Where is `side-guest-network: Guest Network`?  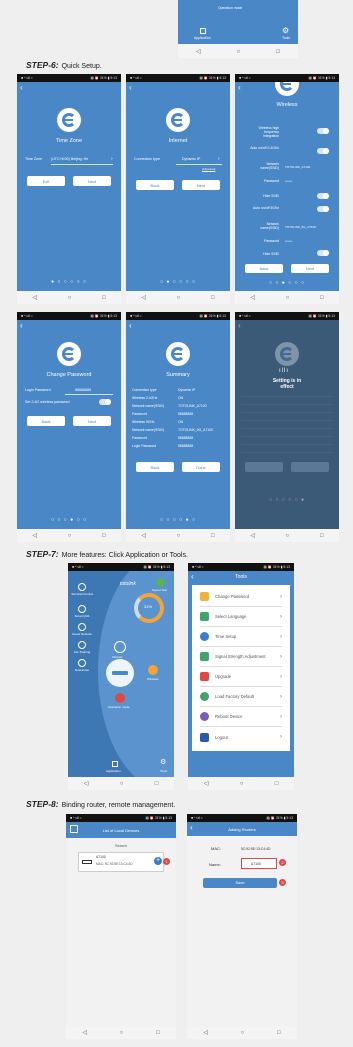 side-guest-network: Guest Network is located at coordinates (82, 629).